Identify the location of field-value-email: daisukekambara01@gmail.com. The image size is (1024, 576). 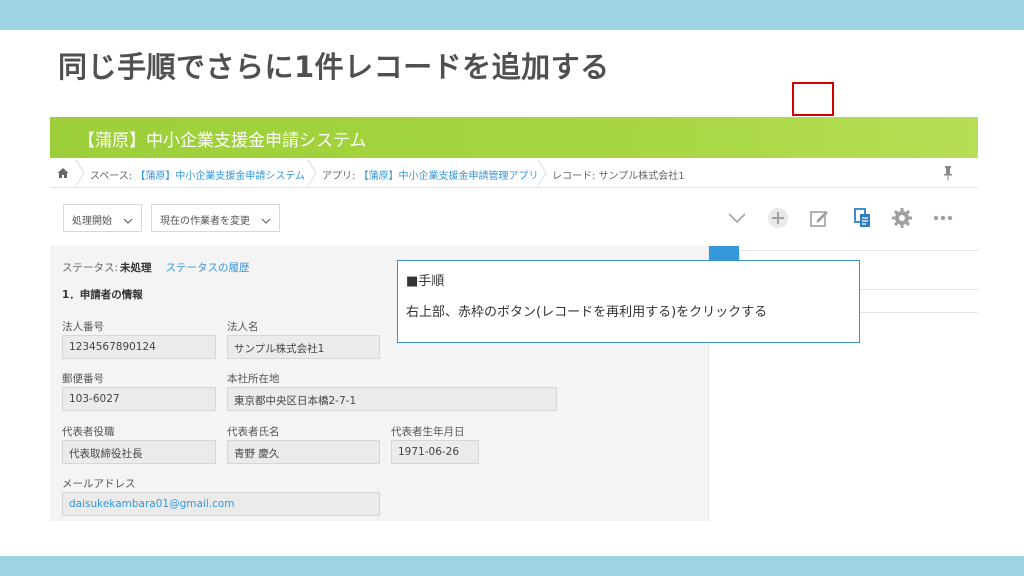
(221, 504).